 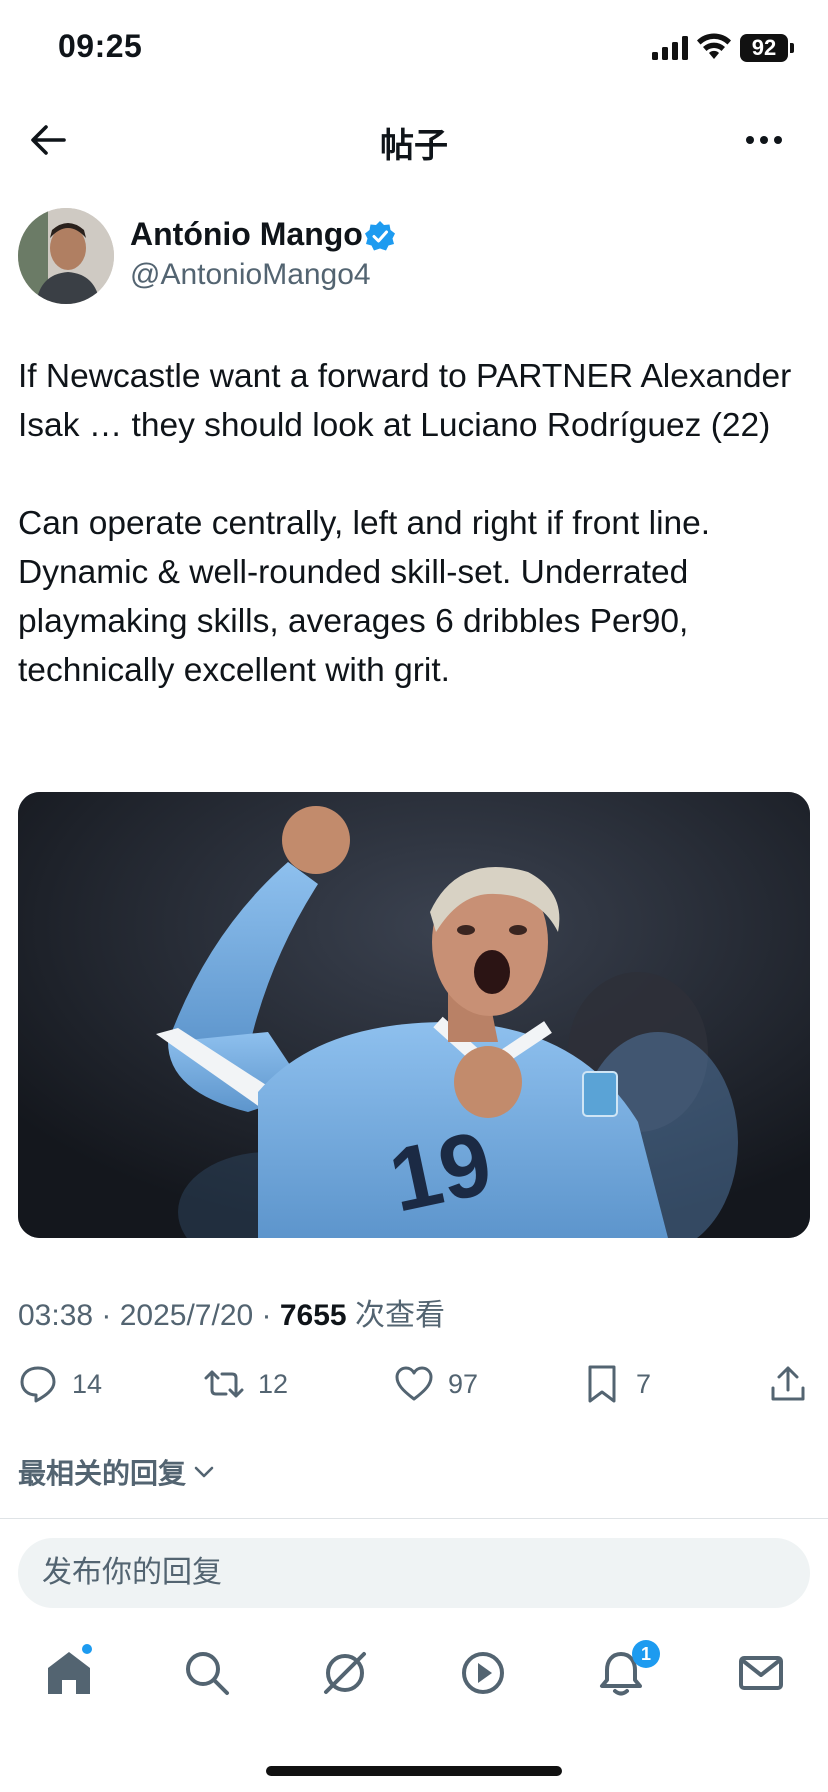 I want to click on repost-count: 12, so click(x=273, y=1383).